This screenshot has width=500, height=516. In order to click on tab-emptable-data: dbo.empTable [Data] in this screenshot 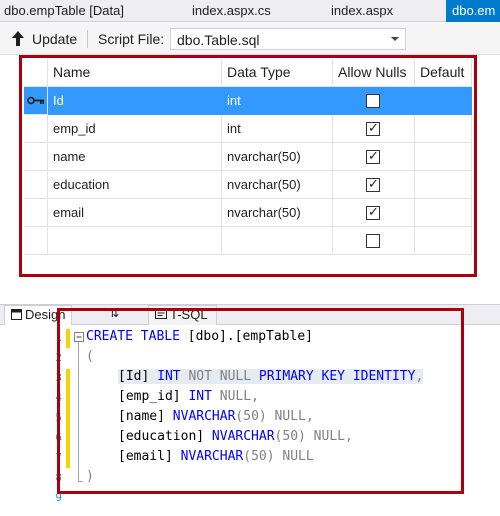, I will do `click(64, 11)`.